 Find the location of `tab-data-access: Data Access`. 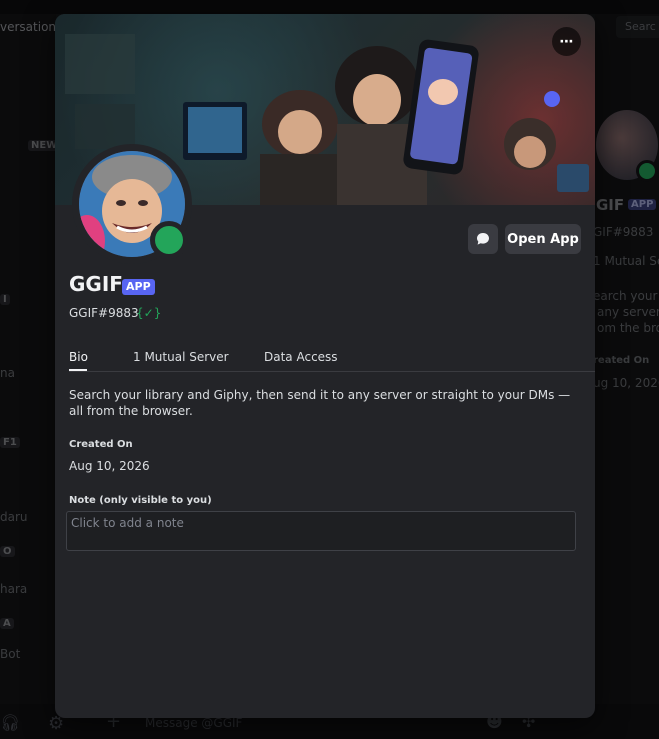

tab-data-access: Data Access is located at coordinates (301, 357).